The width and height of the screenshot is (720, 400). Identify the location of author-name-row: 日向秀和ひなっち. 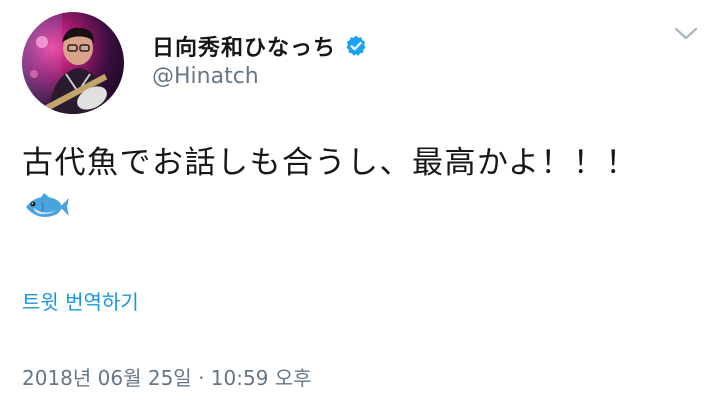
(260, 46).